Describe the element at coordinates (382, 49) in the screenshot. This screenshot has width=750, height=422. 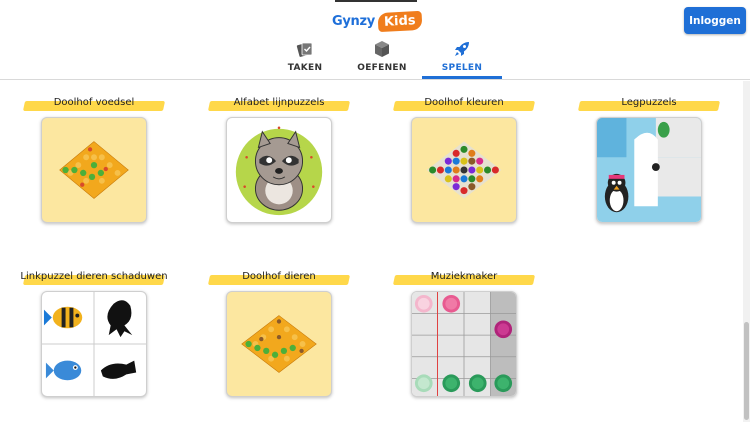
I see `cube-icon` at that location.